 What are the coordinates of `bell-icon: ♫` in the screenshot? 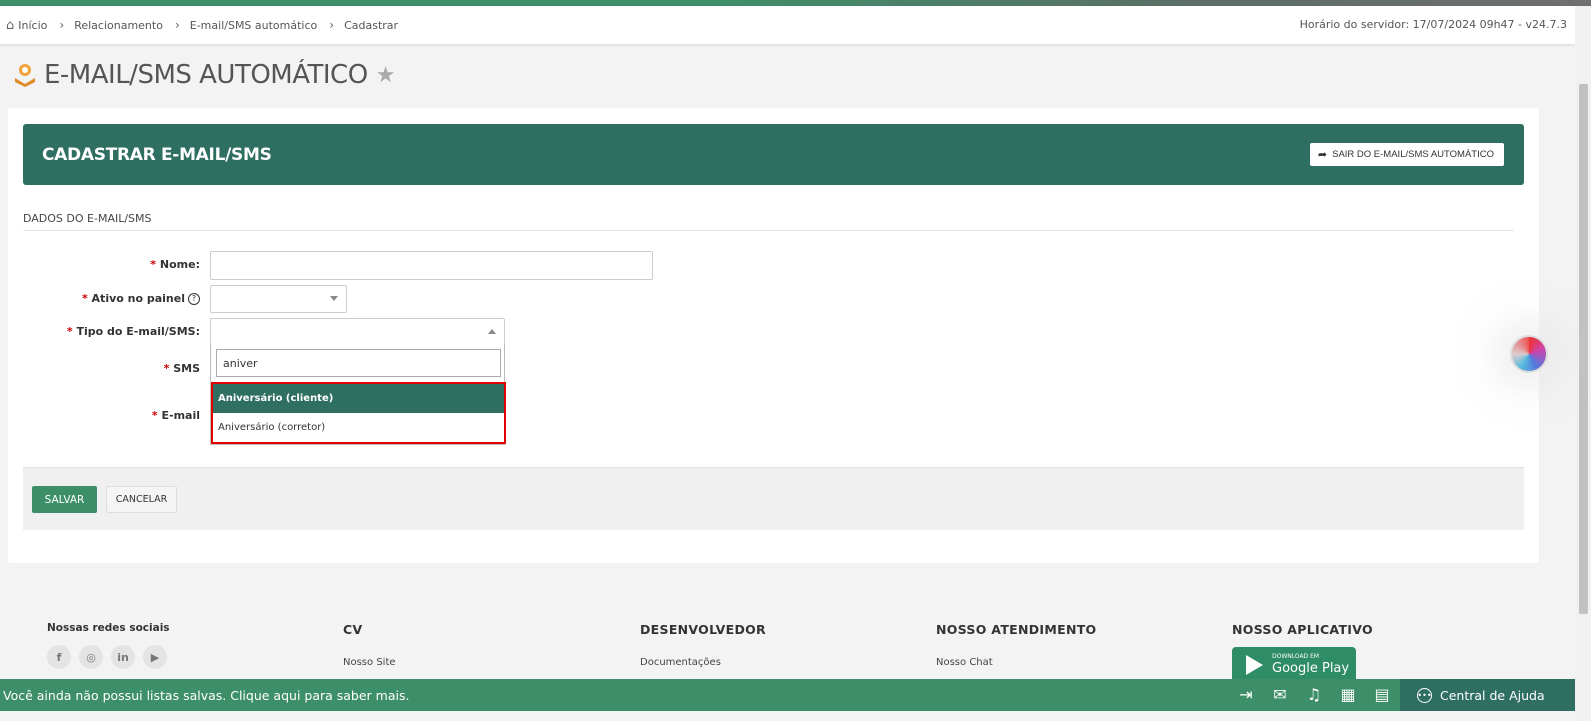 It's located at (1314, 694).